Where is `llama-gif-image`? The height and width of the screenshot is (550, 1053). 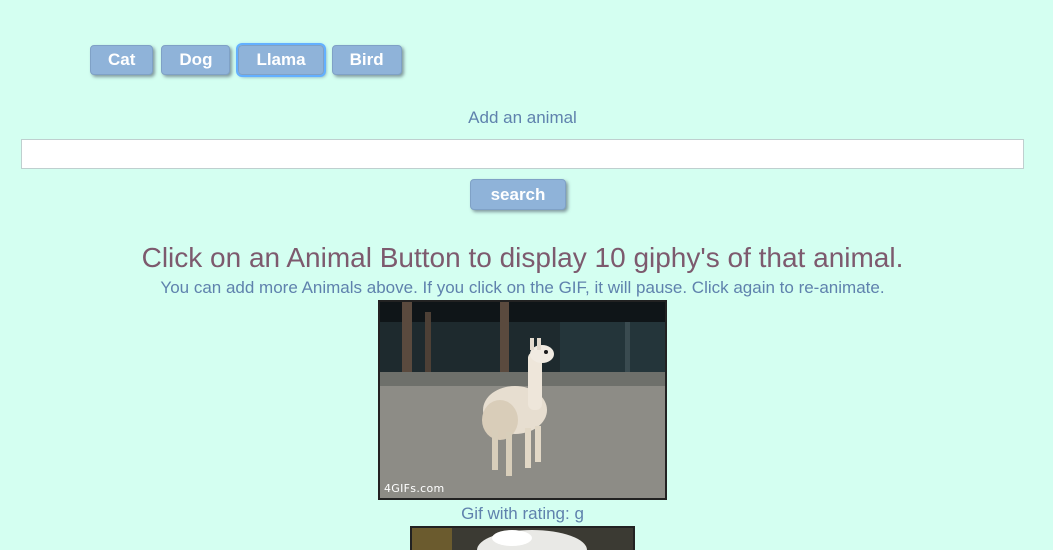 llama-gif-image is located at coordinates (522, 400).